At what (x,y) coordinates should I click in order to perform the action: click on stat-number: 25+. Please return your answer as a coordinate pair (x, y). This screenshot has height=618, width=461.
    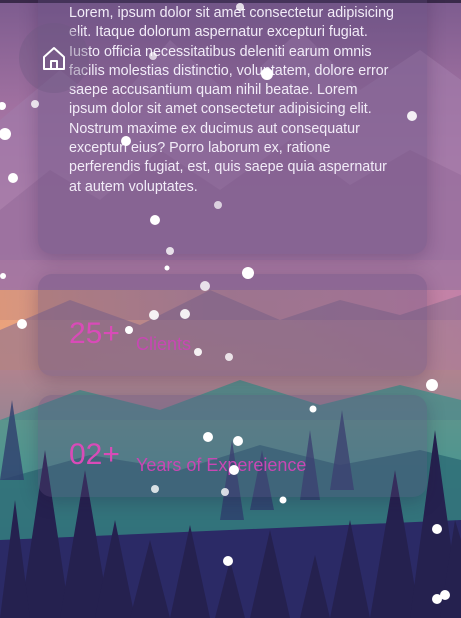
    Looking at the image, I should click on (94, 333).